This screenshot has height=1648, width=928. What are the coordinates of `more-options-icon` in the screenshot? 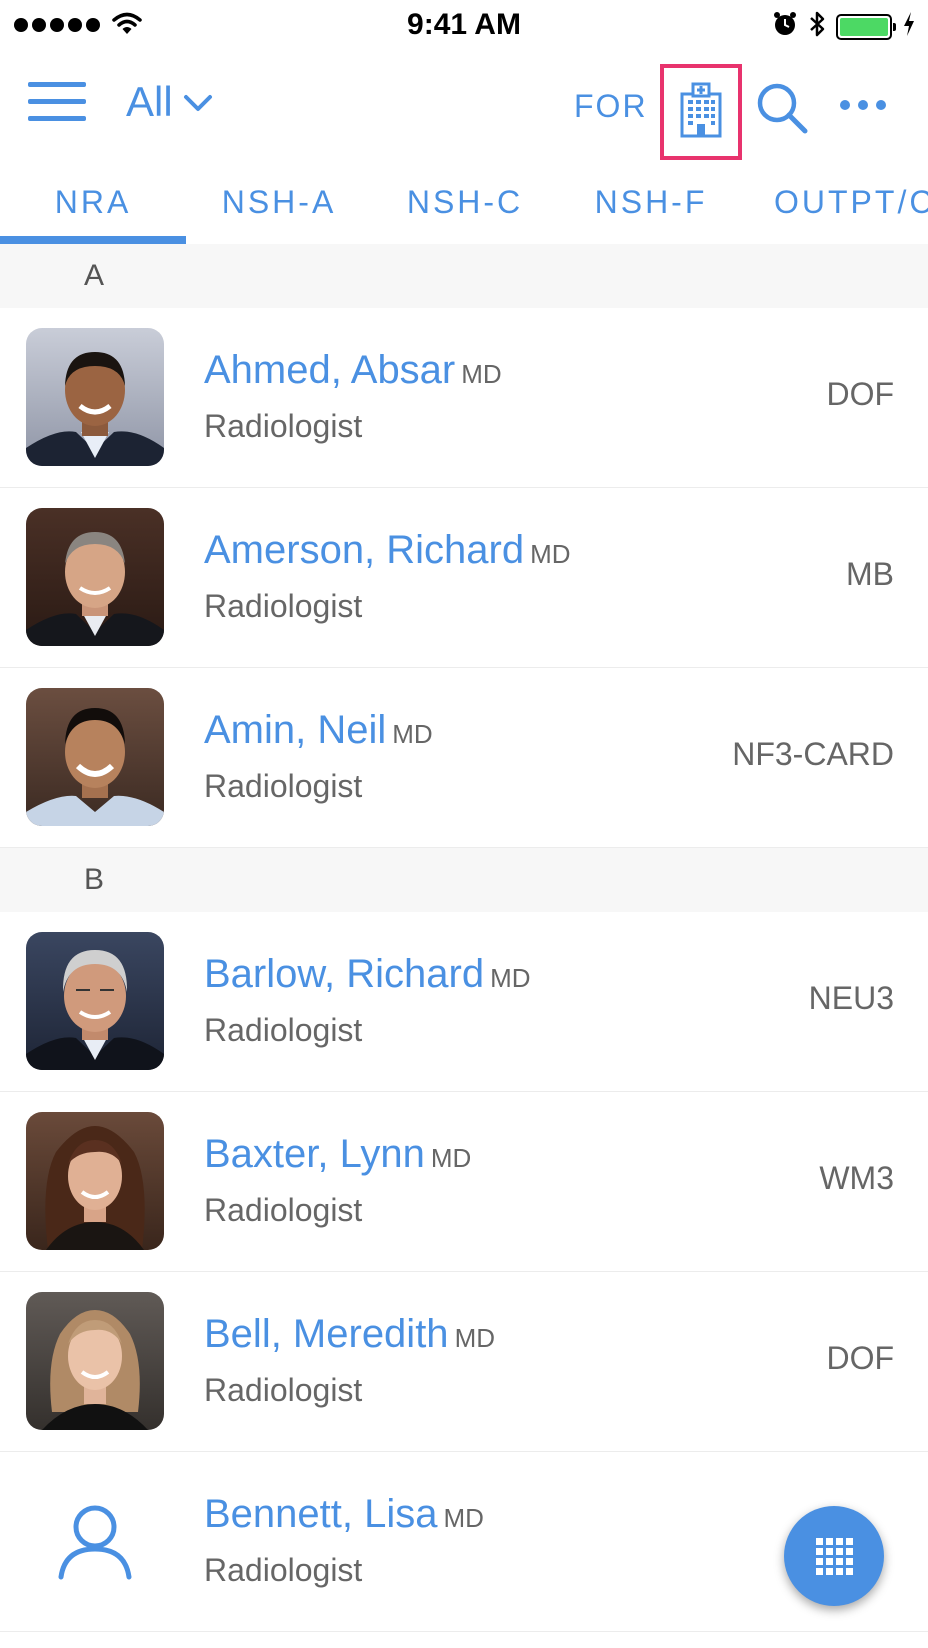 It's located at (863, 105).